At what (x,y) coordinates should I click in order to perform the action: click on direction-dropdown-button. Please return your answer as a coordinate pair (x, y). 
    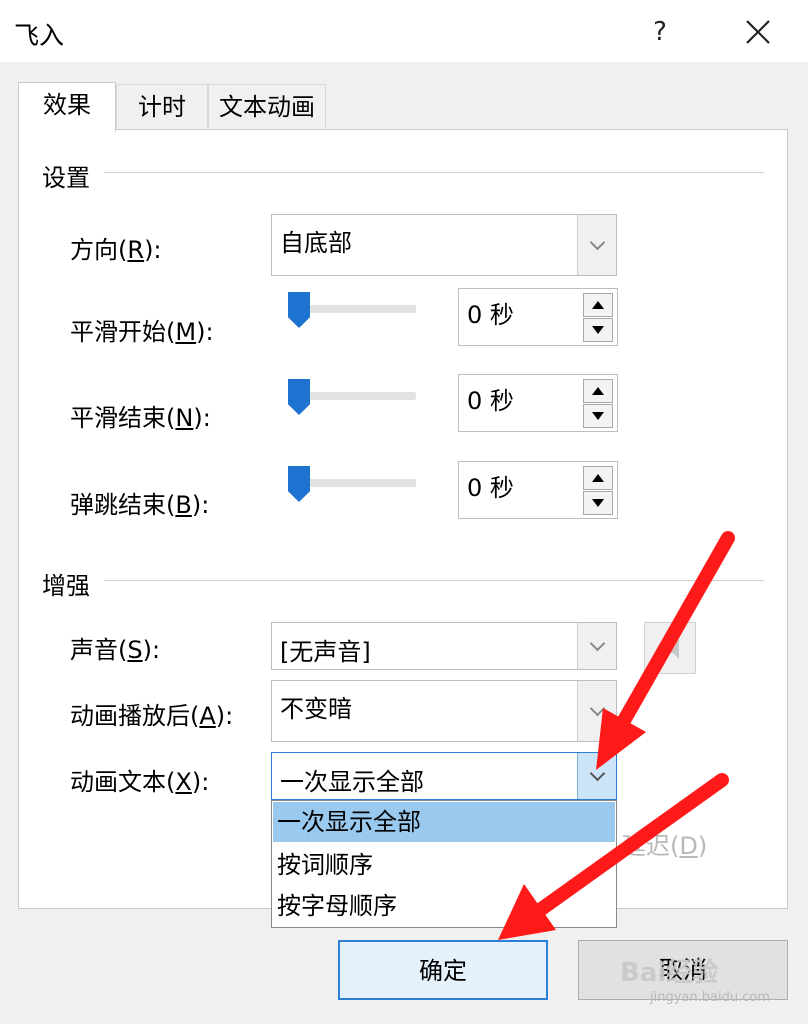
    Looking at the image, I should click on (596, 245).